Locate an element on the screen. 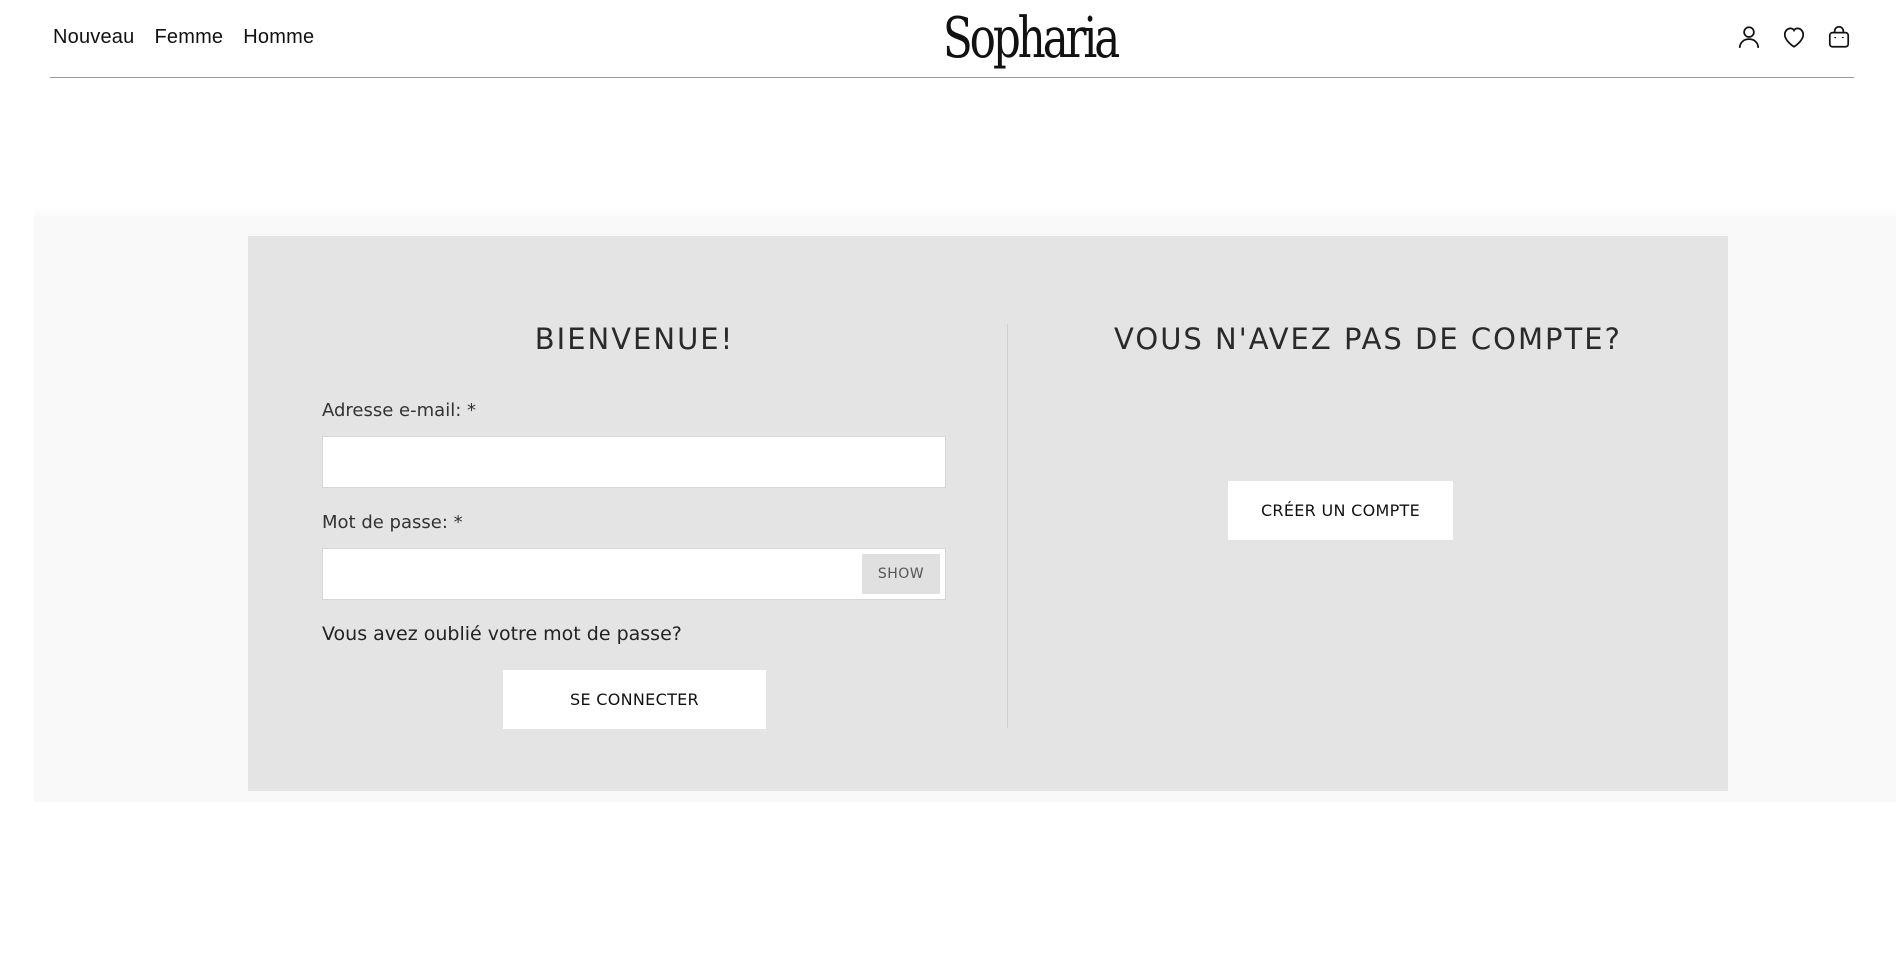  password-label: Mot de passe: * is located at coordinates (392, 522).